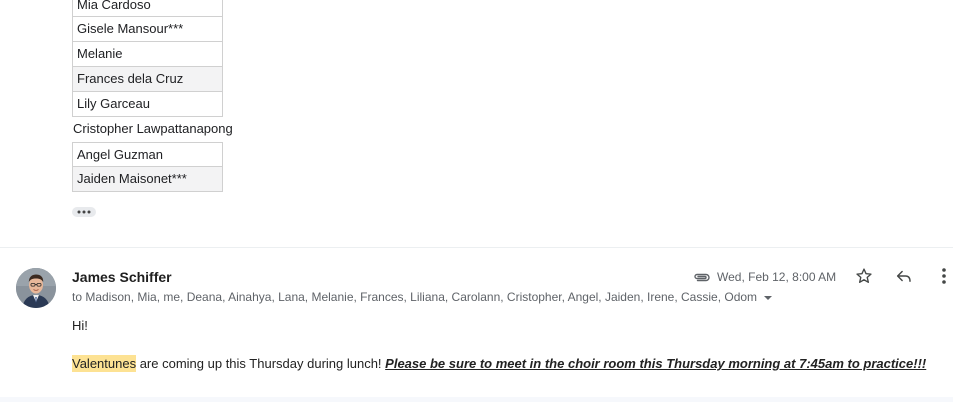  I want to click on name-cell: Gisele Mansour***, so click(147, 29).